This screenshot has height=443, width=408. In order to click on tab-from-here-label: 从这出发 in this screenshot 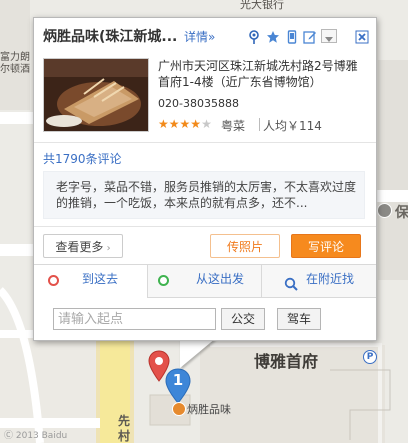, I will do `click(220, 279)`.